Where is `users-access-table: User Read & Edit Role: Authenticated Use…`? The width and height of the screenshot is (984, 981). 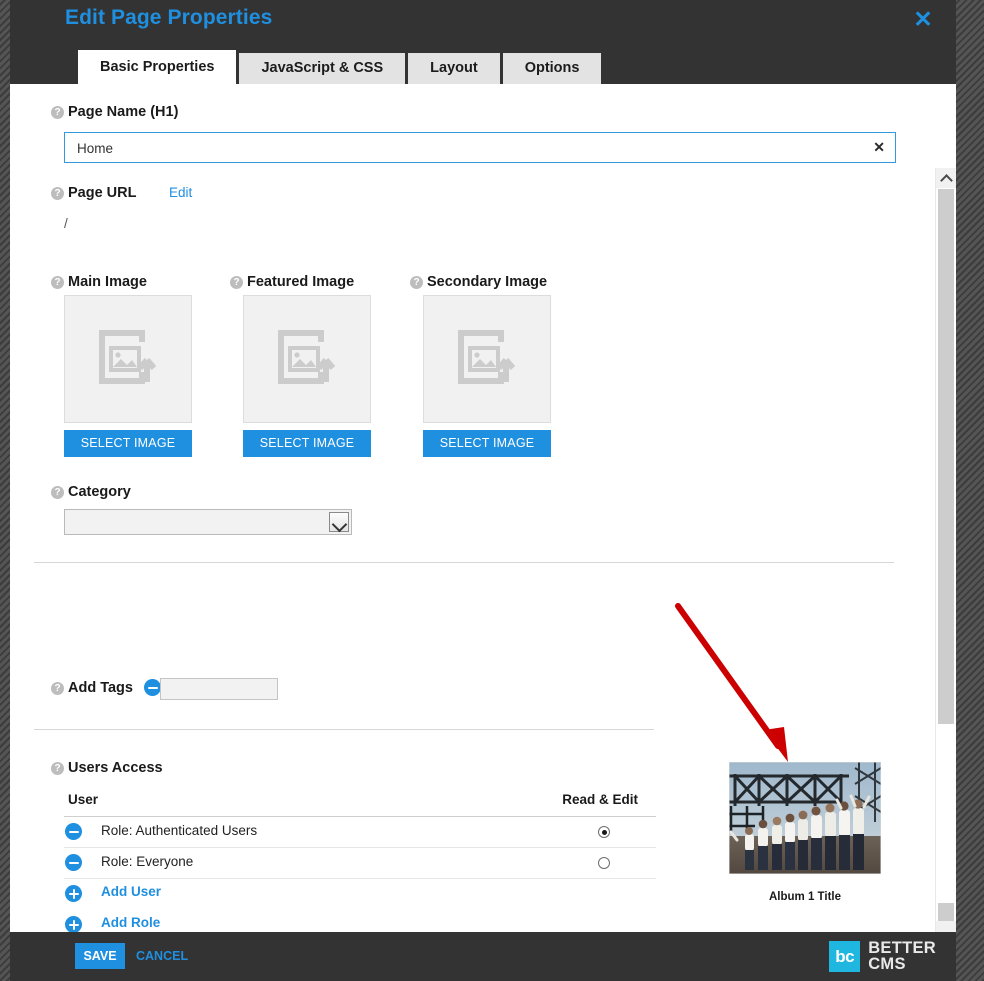 users-access-table: User Read & Edit Role: Authenticated Use… is located at coordinates (360, 862).